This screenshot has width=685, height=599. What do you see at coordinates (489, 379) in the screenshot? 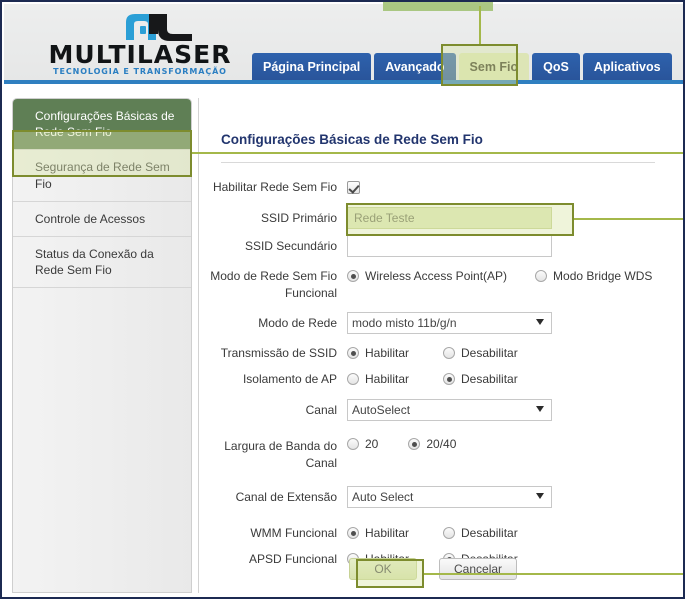
I see `label-ap-isolation-disable: Desabilitar` at bounding box center [489, 379].